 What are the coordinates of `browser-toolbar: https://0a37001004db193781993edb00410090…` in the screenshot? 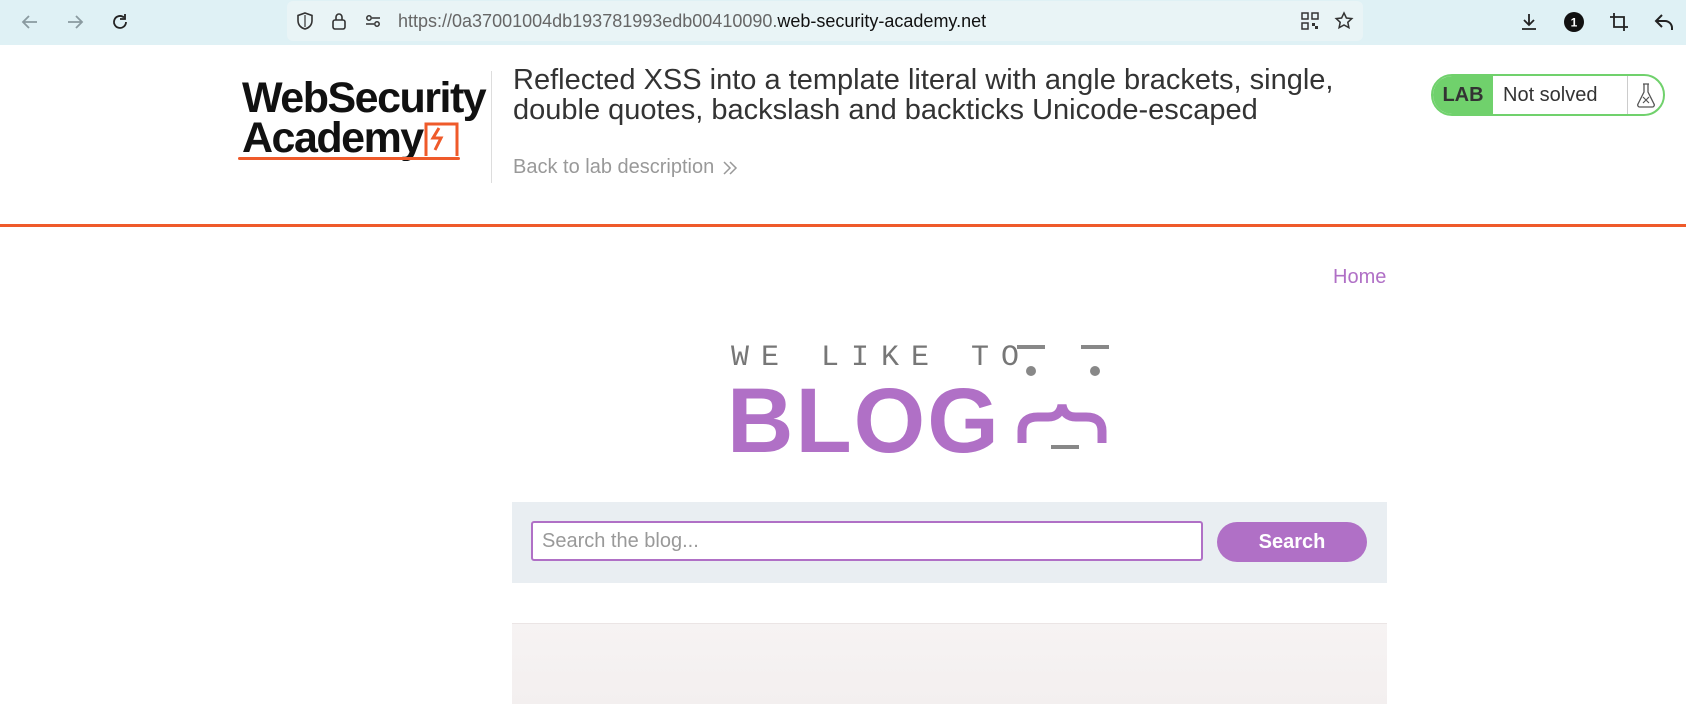 It's located at (843, 23).